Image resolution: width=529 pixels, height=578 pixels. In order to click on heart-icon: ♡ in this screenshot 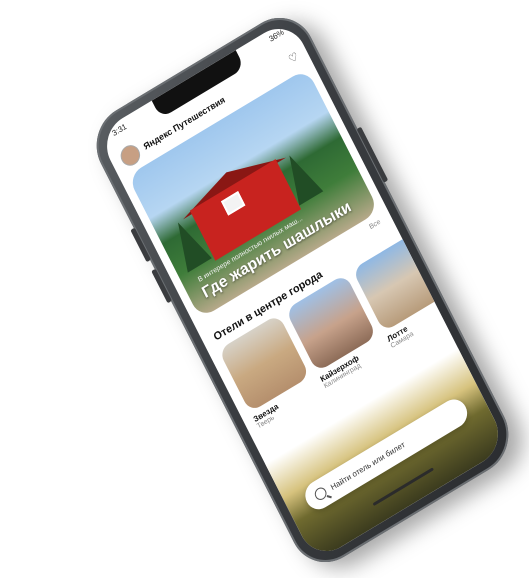, I will do `click(293, 57)`.